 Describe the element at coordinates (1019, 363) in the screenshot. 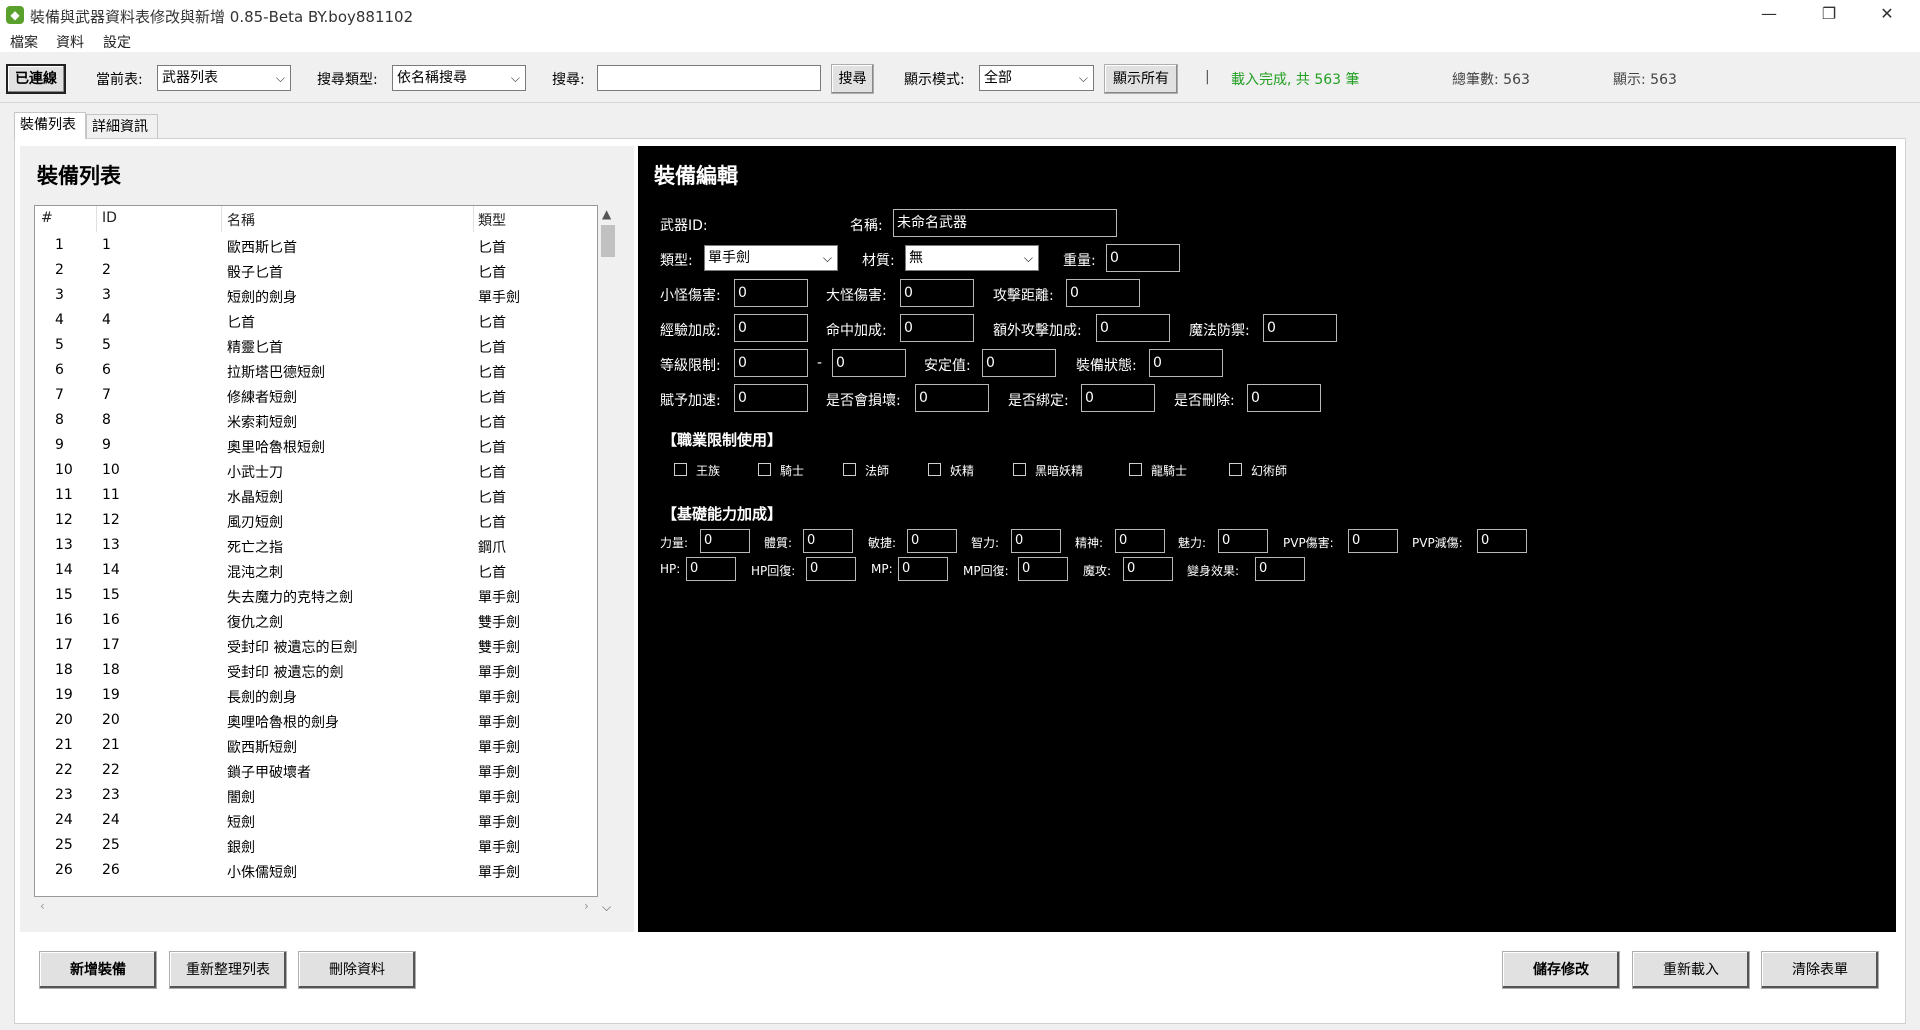

I see `safe-value-field: 0` at that location.